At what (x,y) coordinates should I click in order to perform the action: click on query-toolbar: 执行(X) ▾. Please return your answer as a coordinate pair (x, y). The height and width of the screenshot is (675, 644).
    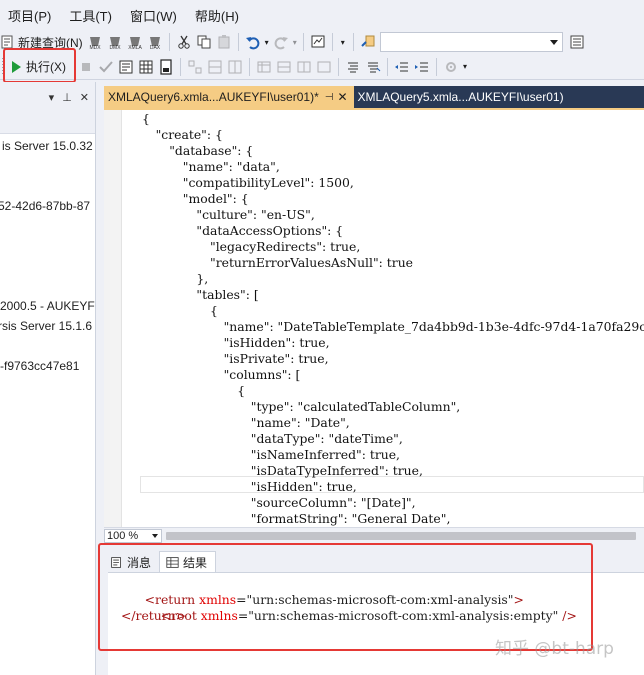
    Looking at the image, I should click on (322, 67).